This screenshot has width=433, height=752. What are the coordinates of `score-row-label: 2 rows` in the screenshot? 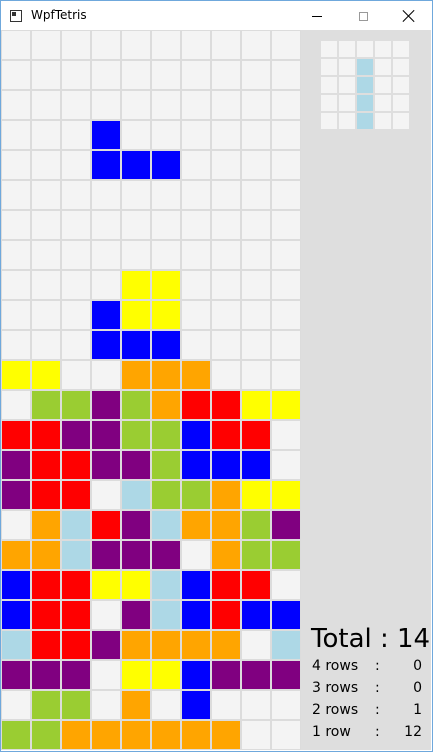 It's located at (335, 710).